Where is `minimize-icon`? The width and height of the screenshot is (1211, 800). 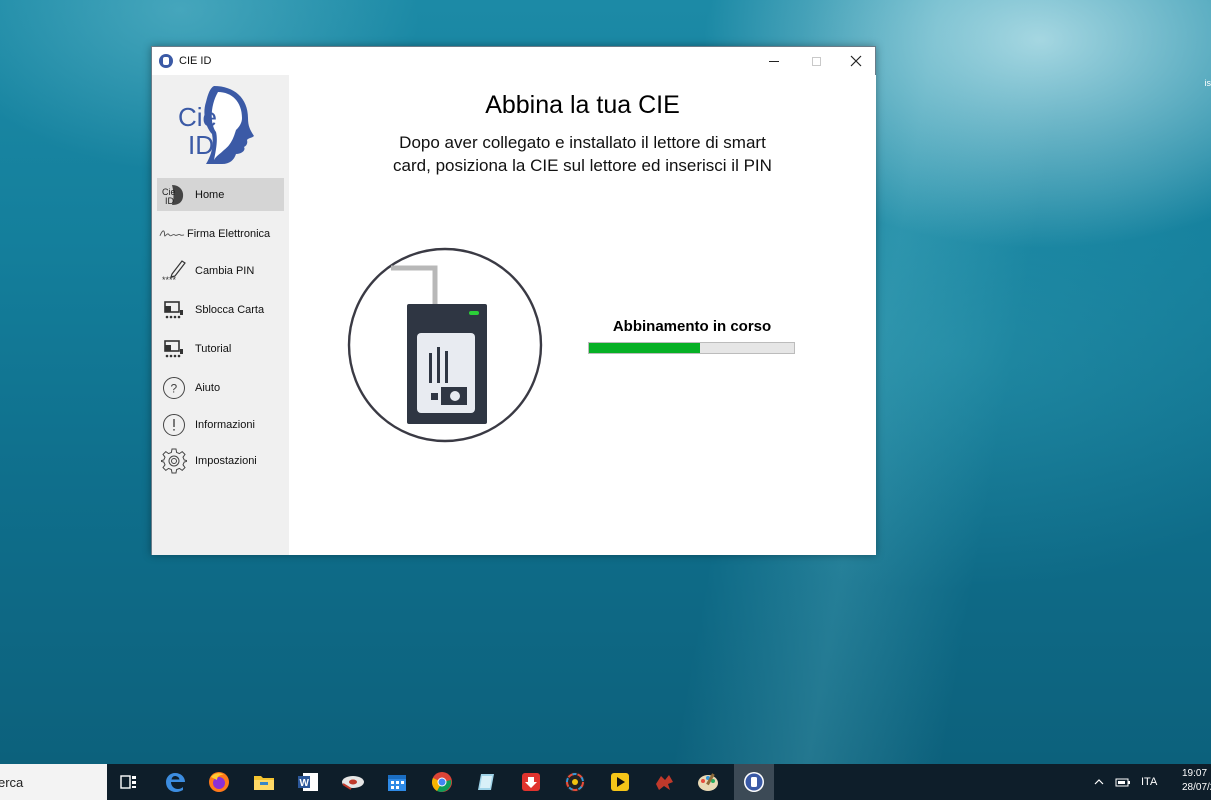 minimize-icon is located at coordinates (774, 61).